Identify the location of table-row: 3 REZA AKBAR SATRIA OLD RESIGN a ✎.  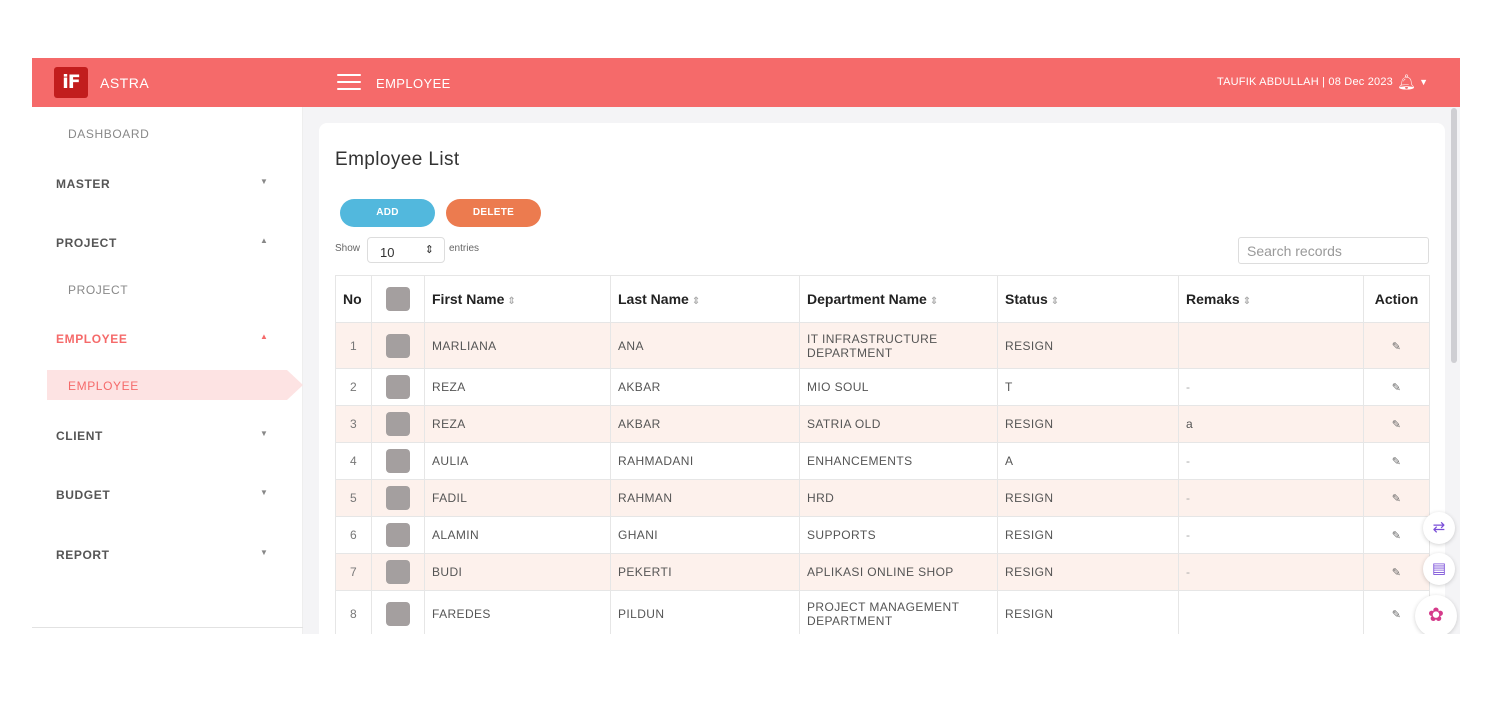
(882, 424).